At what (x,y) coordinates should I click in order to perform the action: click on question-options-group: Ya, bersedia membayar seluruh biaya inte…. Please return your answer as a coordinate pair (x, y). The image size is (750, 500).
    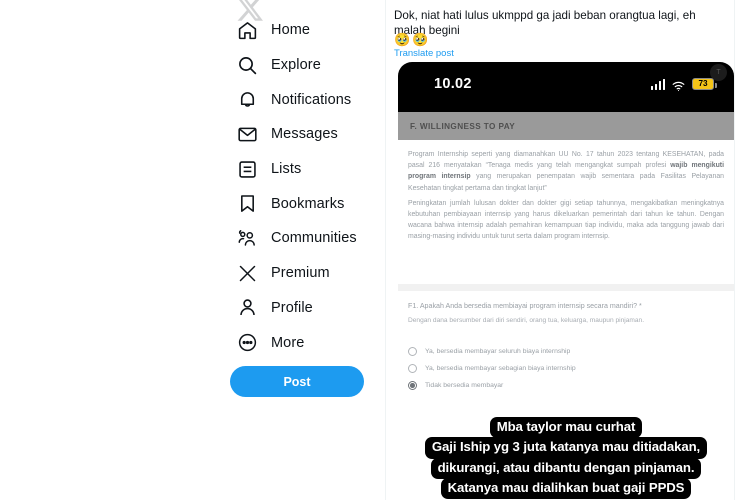
    Looking at the image, I should click on (563, 368).